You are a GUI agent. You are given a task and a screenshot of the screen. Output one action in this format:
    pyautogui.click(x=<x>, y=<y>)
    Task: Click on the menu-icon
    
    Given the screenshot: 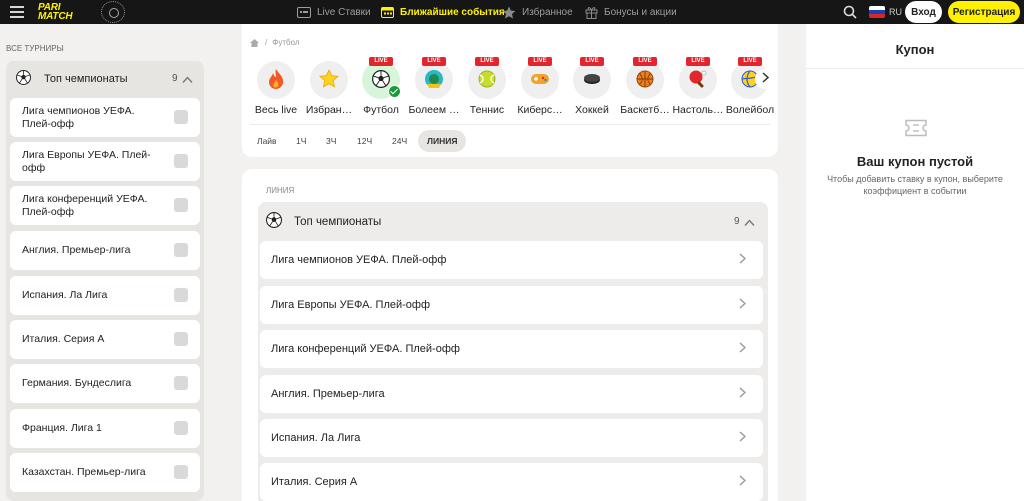 What is the action you would take?
    pyautogui.click(x=17, y=12)
    